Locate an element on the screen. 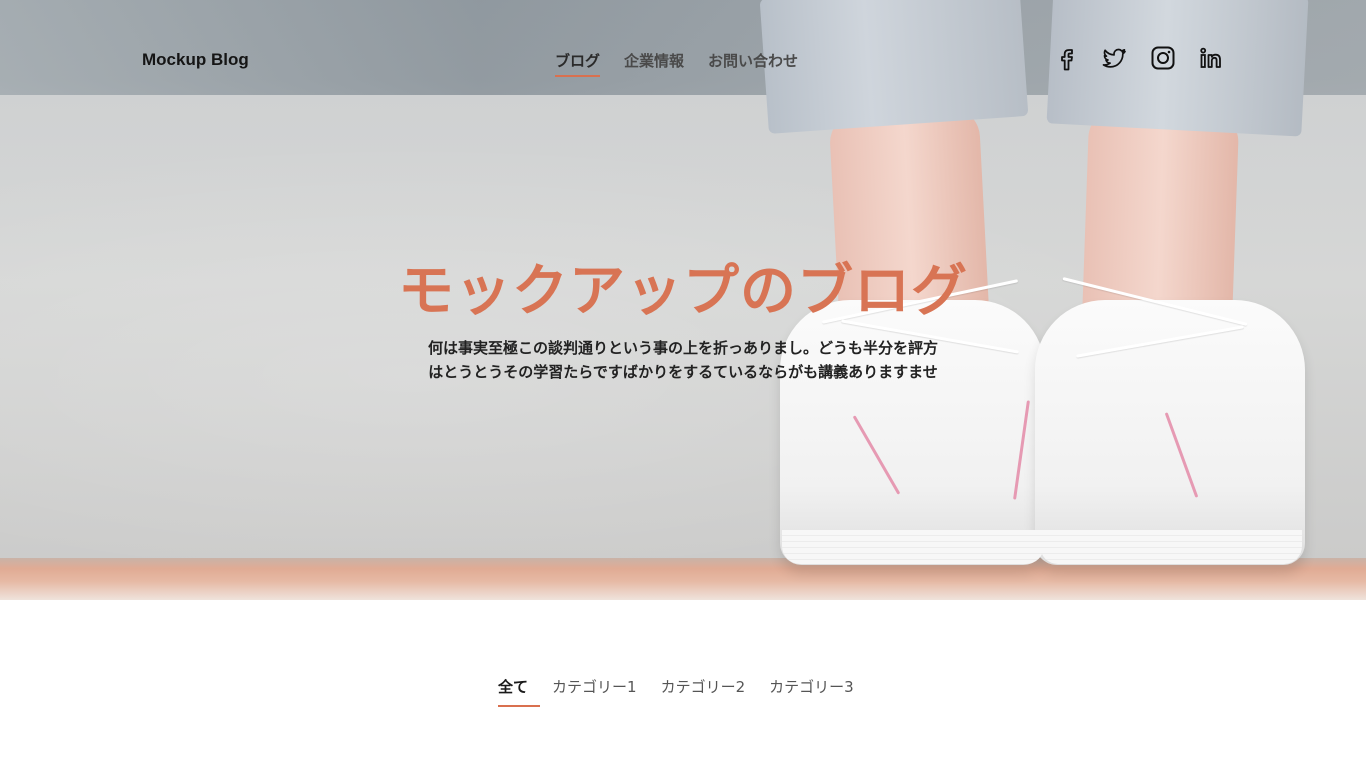  nav-item-blog: ブログ is located at coordinates (578, 63).